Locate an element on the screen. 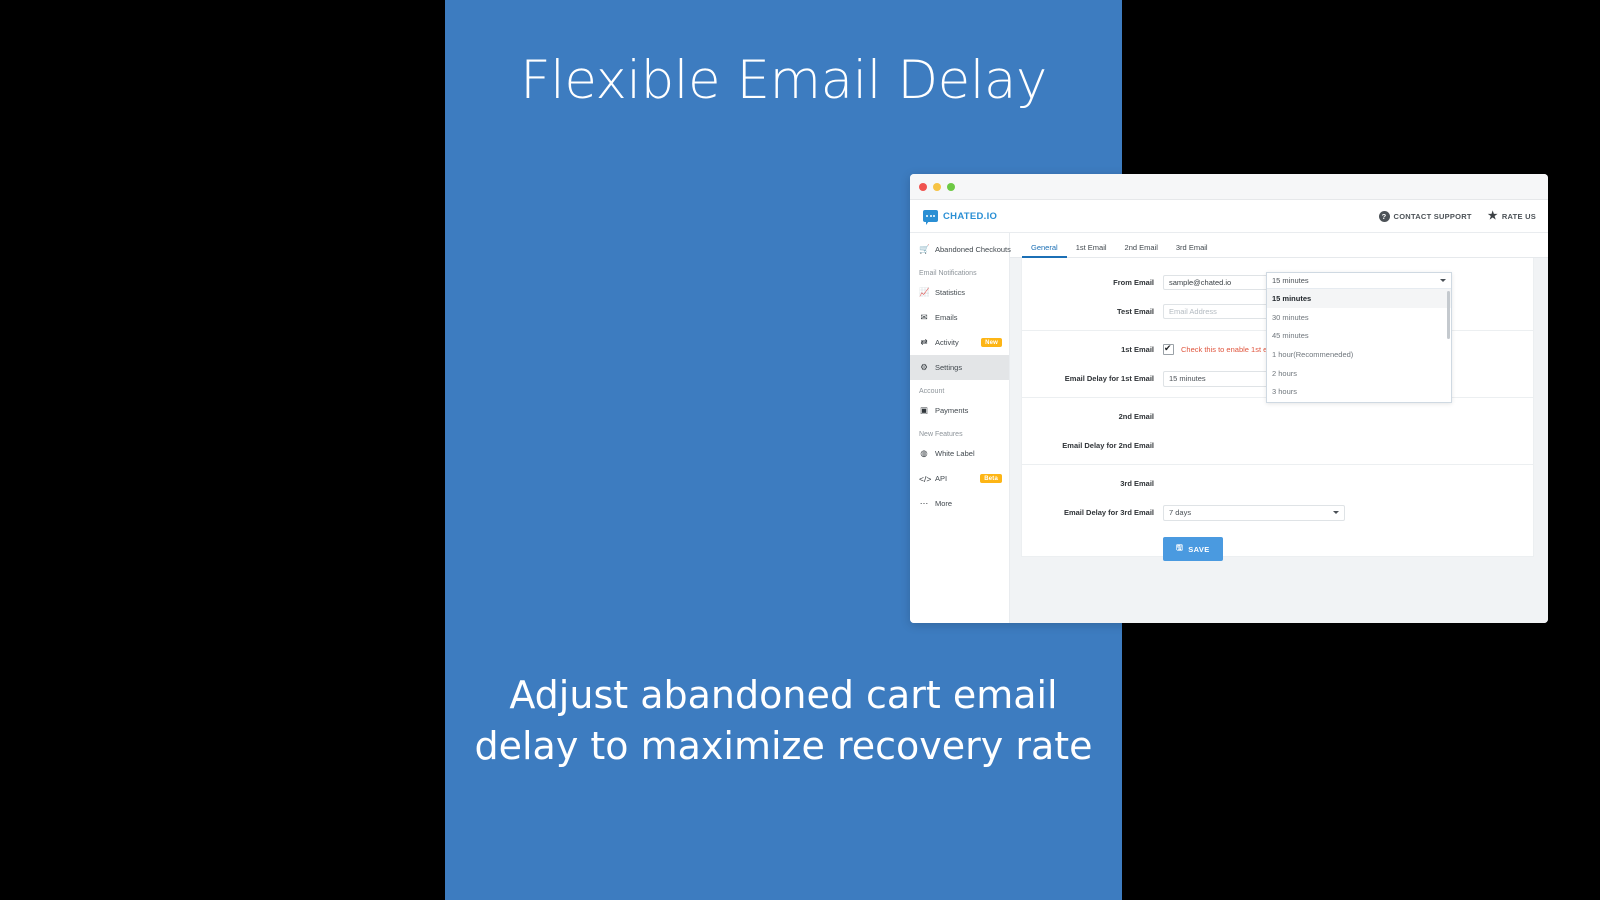 This screenshot has height=900, width=1600. dropdown-option: 45 minutes is located at coordinates (1359, 335).